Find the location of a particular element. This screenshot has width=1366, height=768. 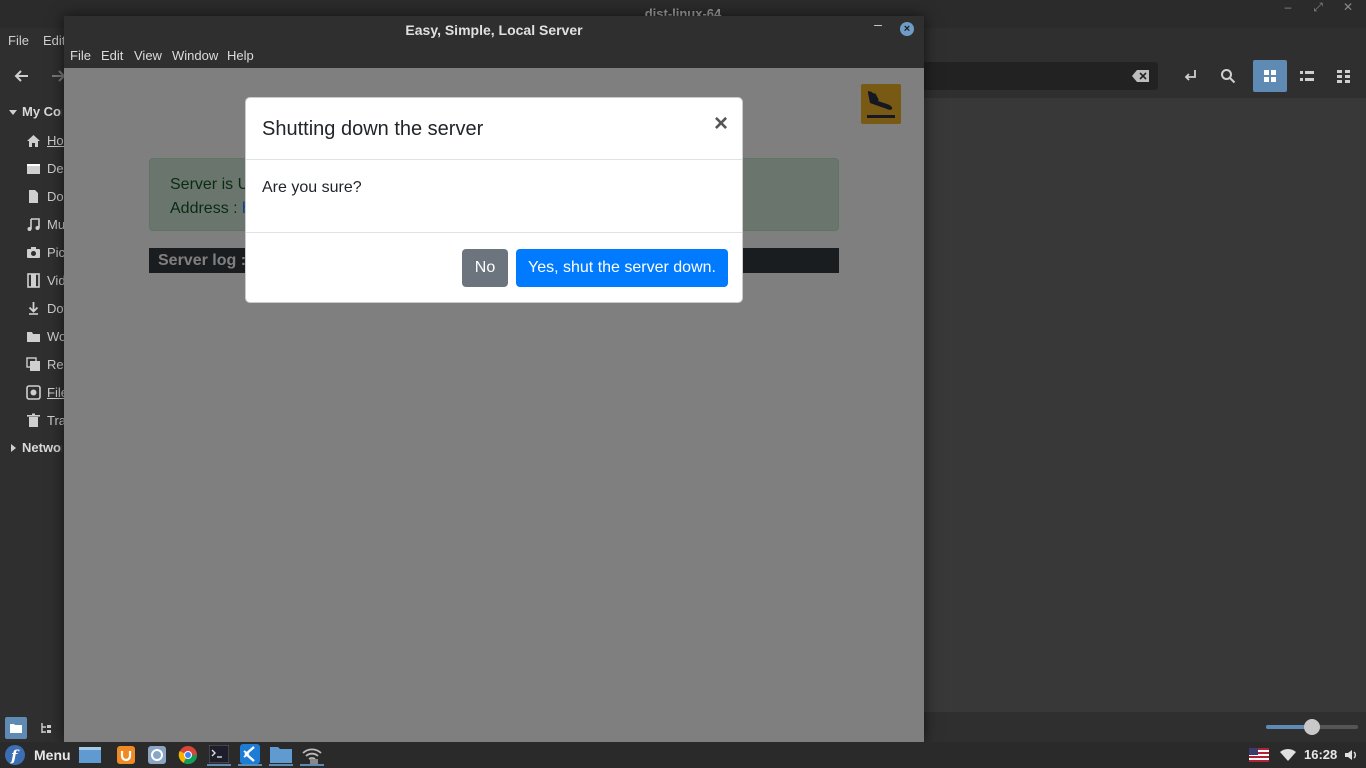

settings-icon is located at coordinates (157, 755).